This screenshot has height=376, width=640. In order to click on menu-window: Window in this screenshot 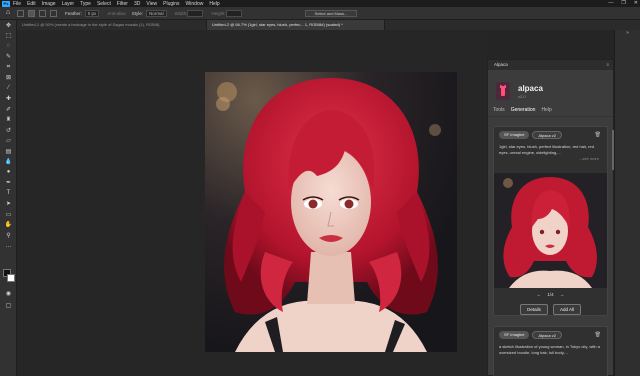, I will do `click(195, 4)`.